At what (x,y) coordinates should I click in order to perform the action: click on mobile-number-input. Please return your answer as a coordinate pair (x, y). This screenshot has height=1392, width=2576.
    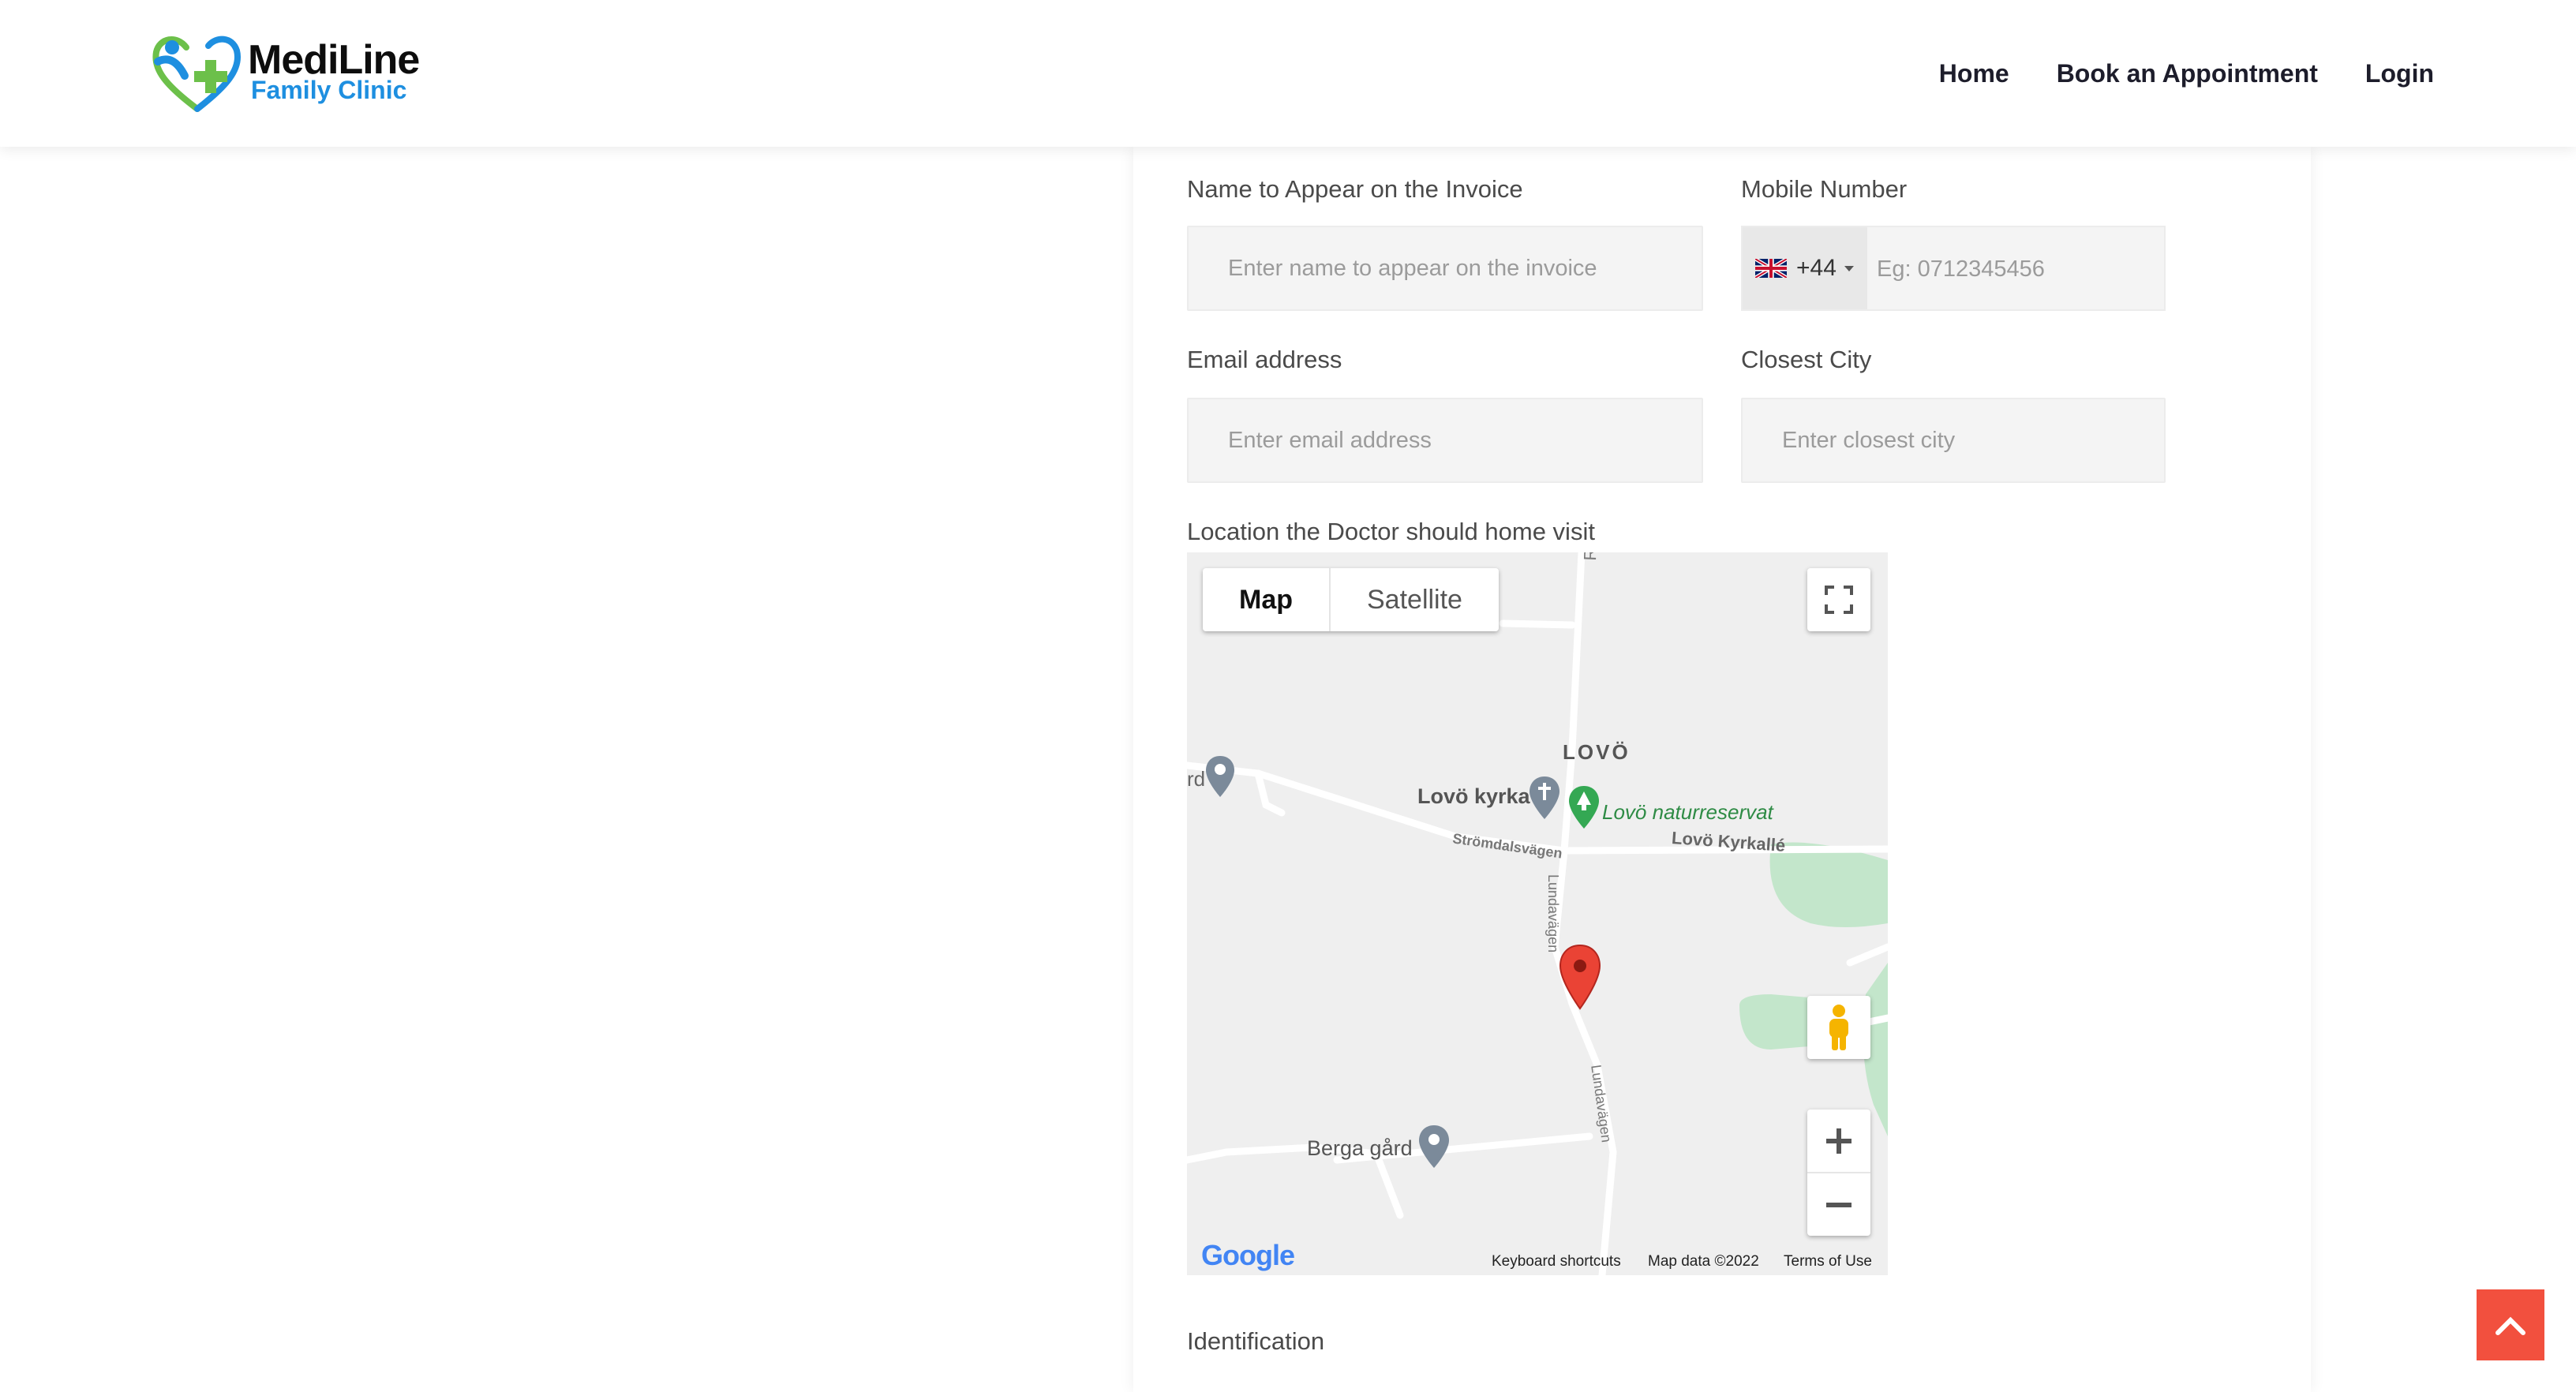
    Looking at the image, I should click on (2021, 269).